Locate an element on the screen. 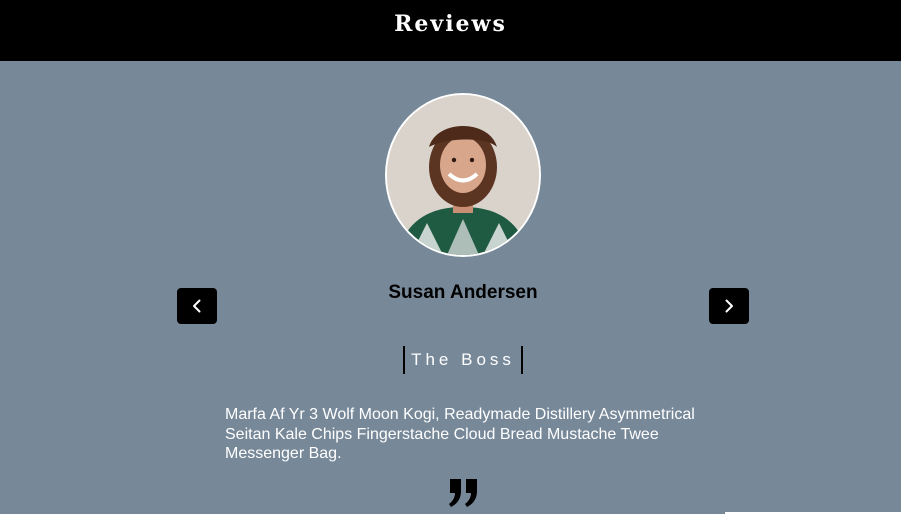 Image resolution: width=901 pixels, height=514 pixels. page-title: Reviews is located at coordinates (450, 23).